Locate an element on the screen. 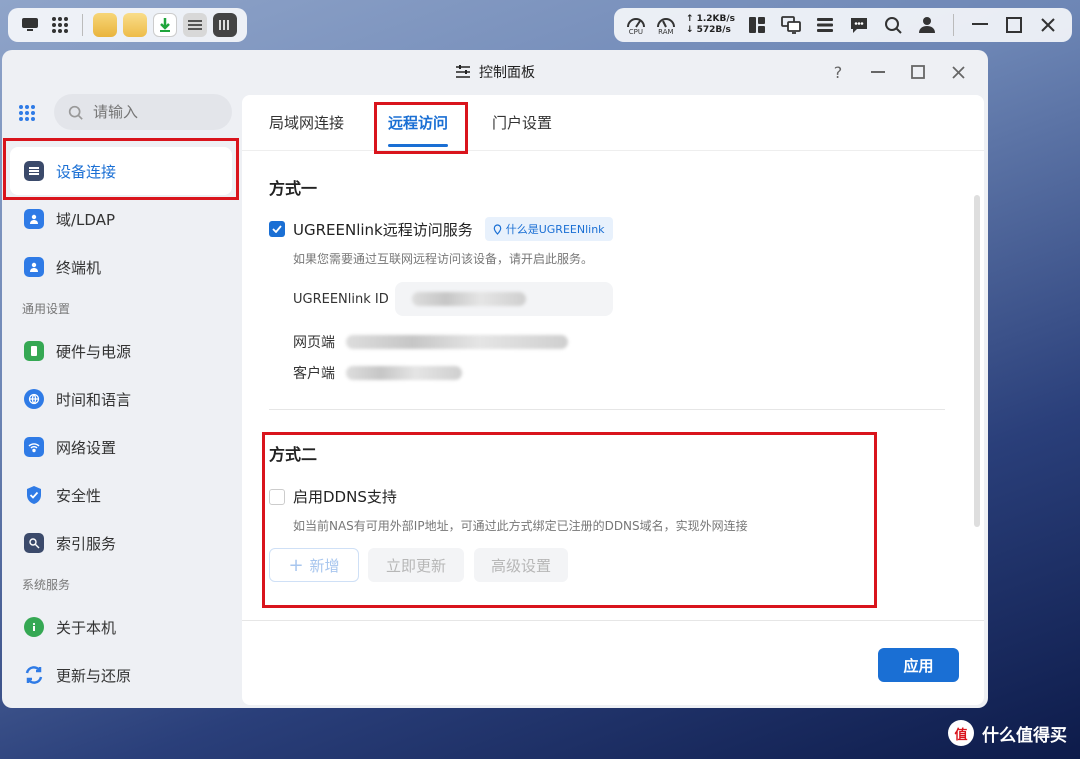 The height and width of the screenshot is (759, 1080). client-label: 客户端 is located at coordinates (314, 374).